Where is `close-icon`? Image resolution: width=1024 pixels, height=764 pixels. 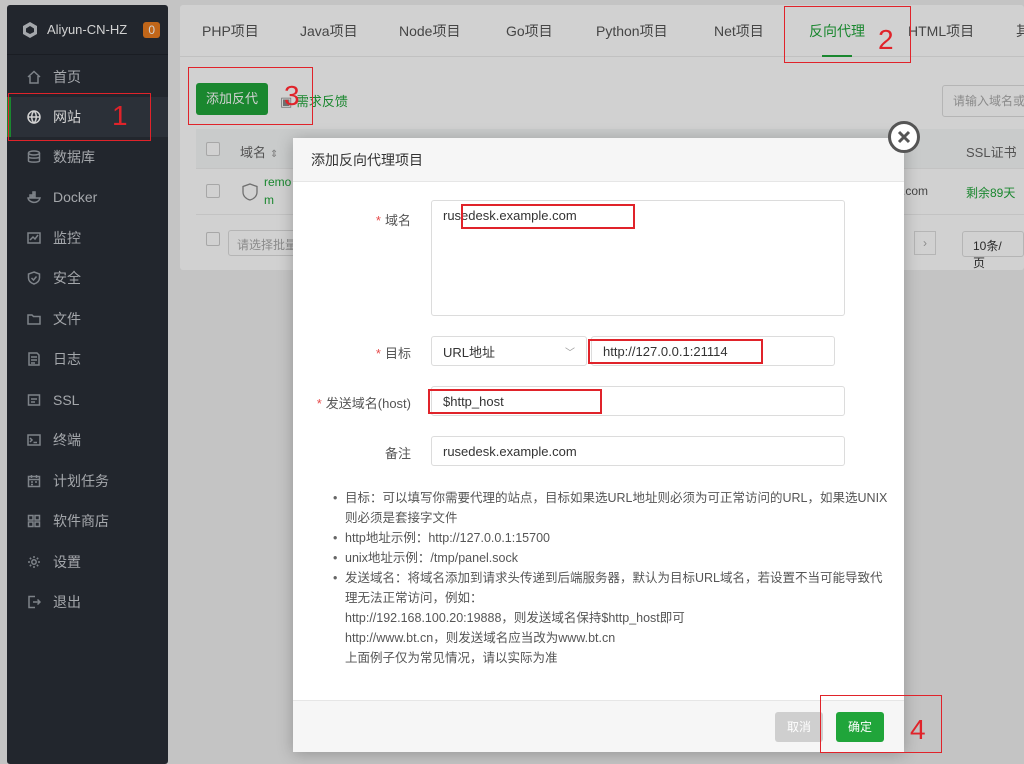
close-icon is located at coordinates (904, 137).